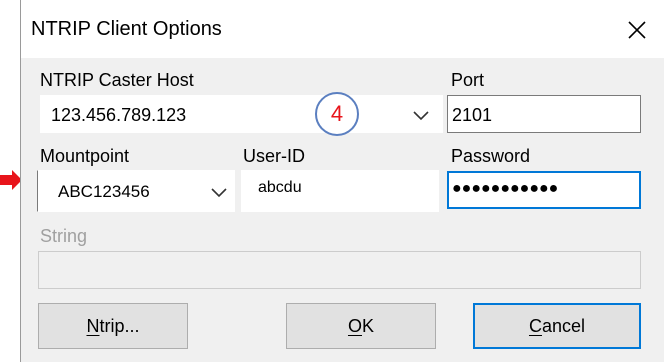  What do you see at coordinates (119, 115) in the screenshot?
I see `caster-host-value: 123.456.789.123` at bounding box center [119, 115].